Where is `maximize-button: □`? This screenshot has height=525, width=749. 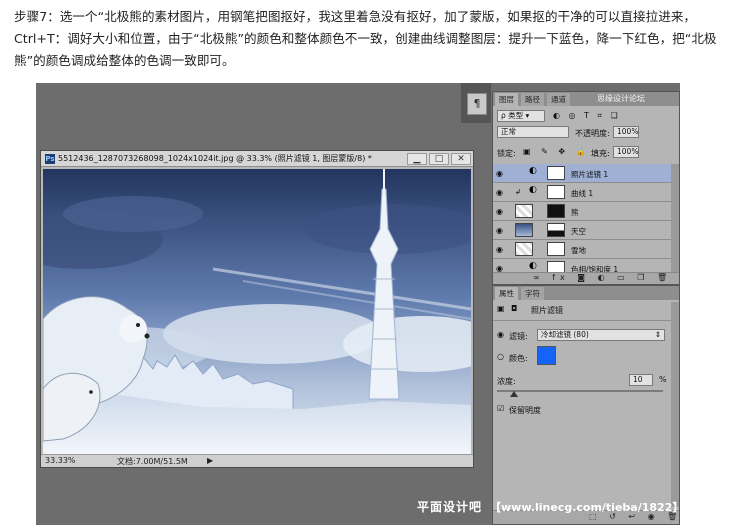 maximize-button: □ is located at coordinates (439, 159).